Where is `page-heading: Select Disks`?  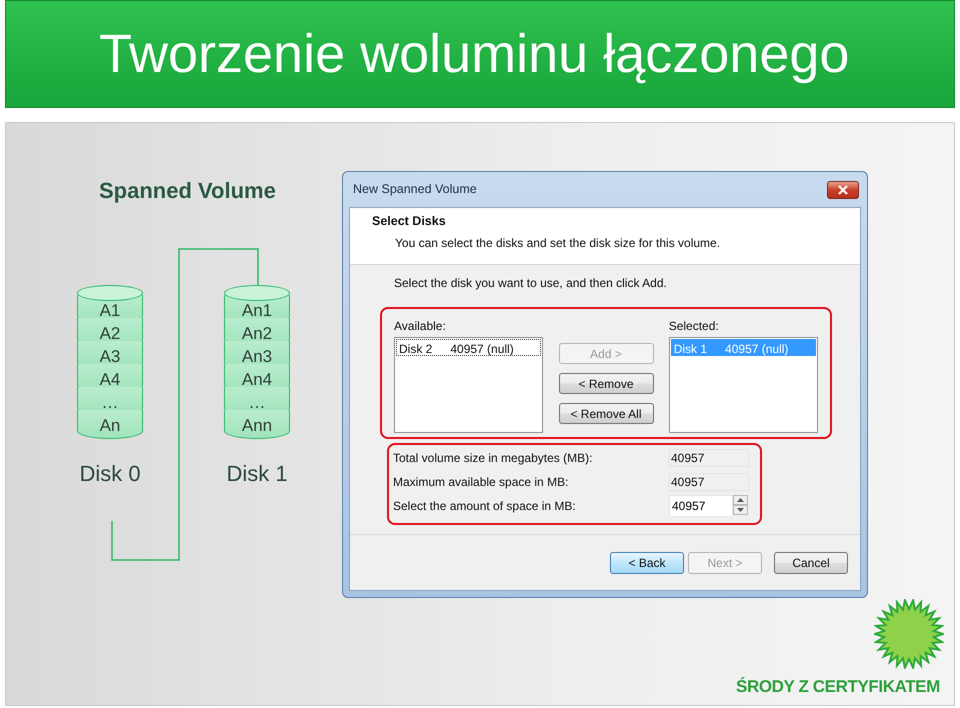
page-heading: Select Disks is located at coordinates (409, 221).